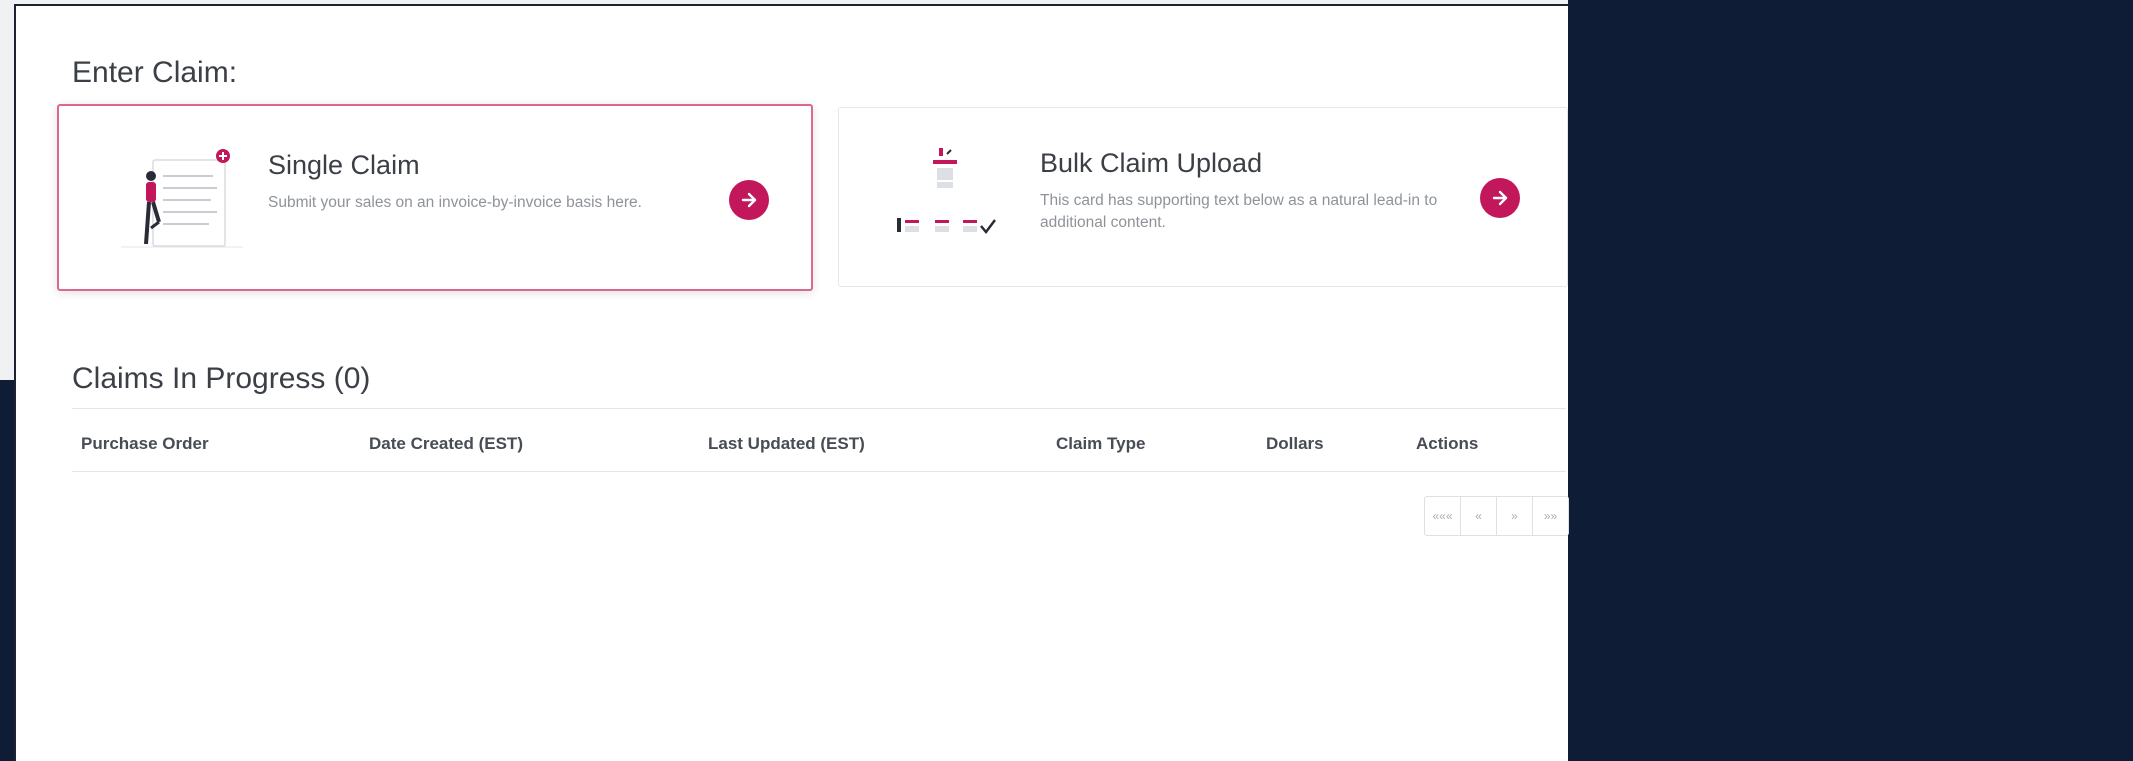  Describe the element at coordinates (946, 191) in the screenshot. I see `bulk-claim-illustration` at that location.